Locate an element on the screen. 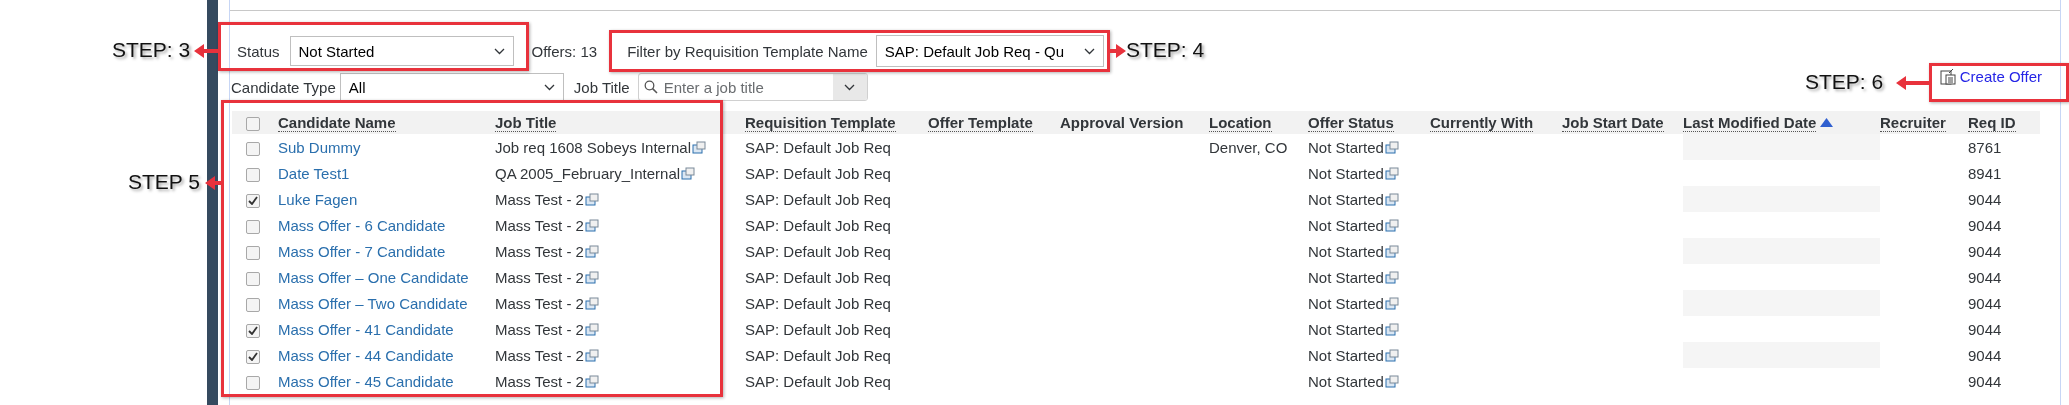 This screenshot has width=2069, height=405. column-header: Location is located at coordinates (1240, 122).